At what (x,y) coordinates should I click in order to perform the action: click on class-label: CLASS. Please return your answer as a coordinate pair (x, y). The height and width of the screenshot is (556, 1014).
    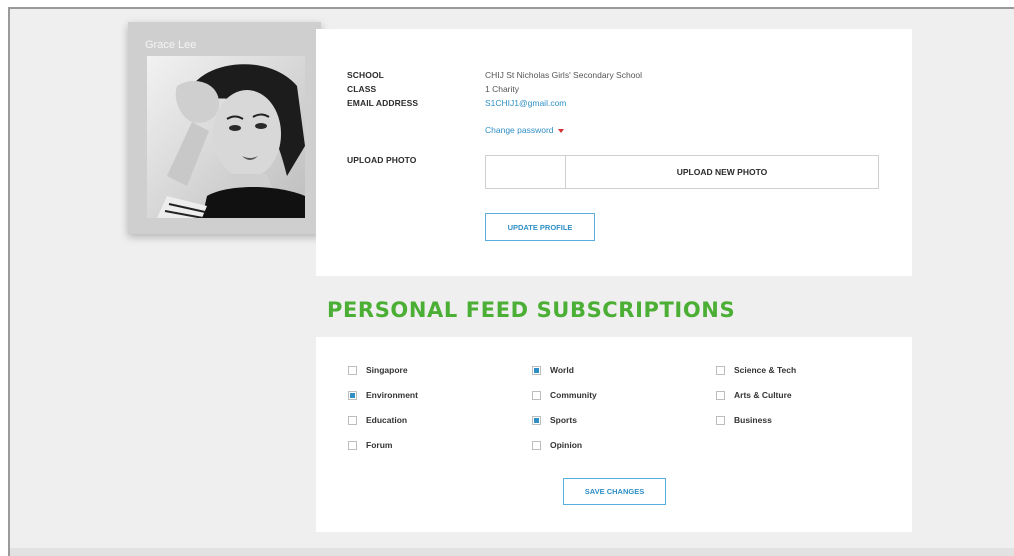
    Looking at the image, I should click on (362, 89).